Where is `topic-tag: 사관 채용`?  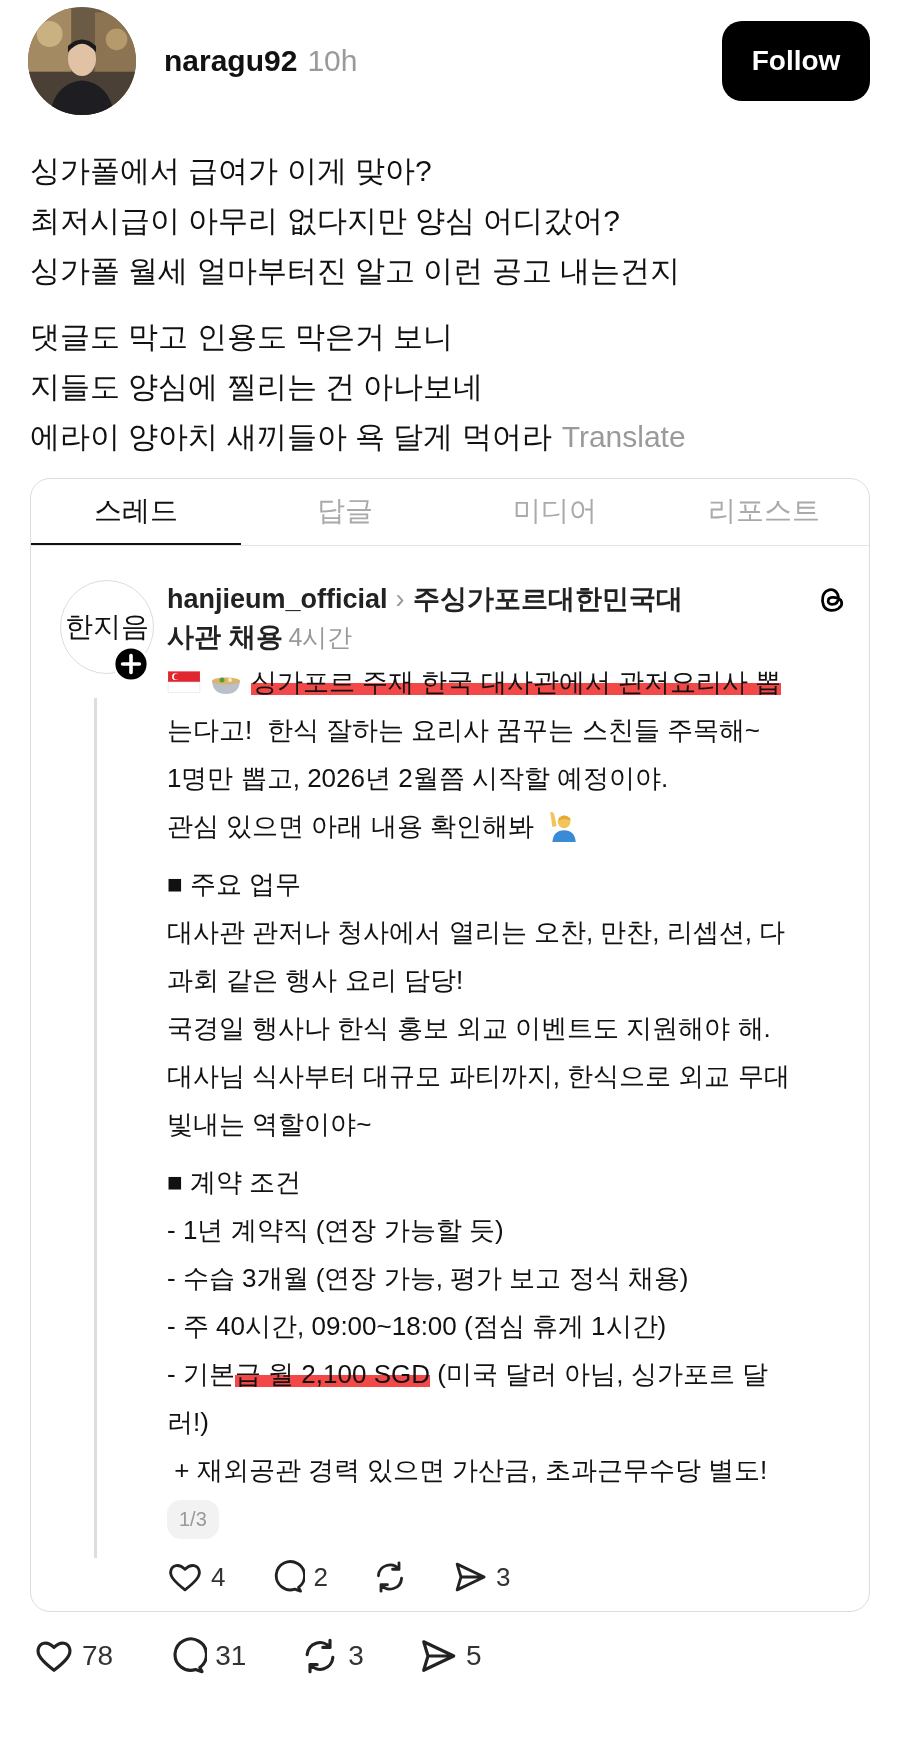 topic-tag: 사관 채용 is located at coordinates (225, 637).